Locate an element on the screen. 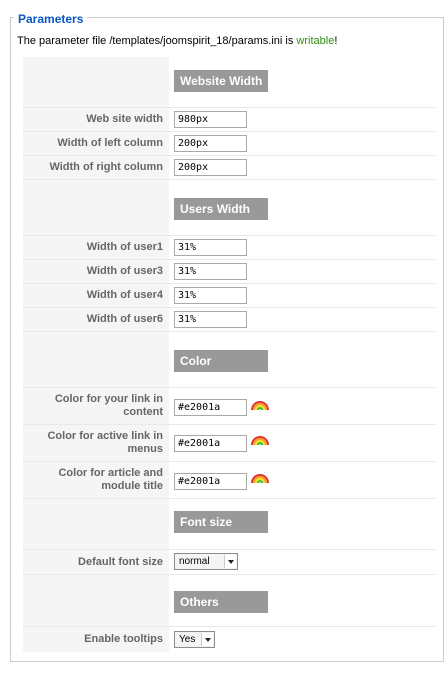 The height and width of the screenshot is (673, 444). row-active-color: Color for active link in menus is located at coordinates (229, 443).